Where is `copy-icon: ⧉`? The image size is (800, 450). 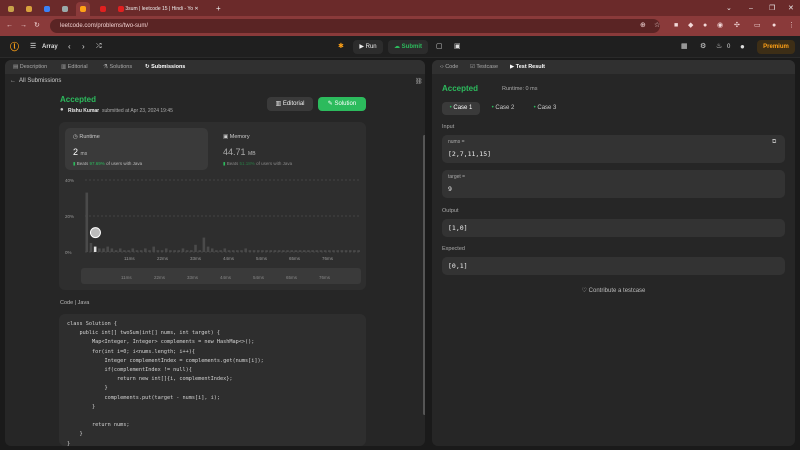
copy-icon: ⧉ is located at coordinates (774, 142).